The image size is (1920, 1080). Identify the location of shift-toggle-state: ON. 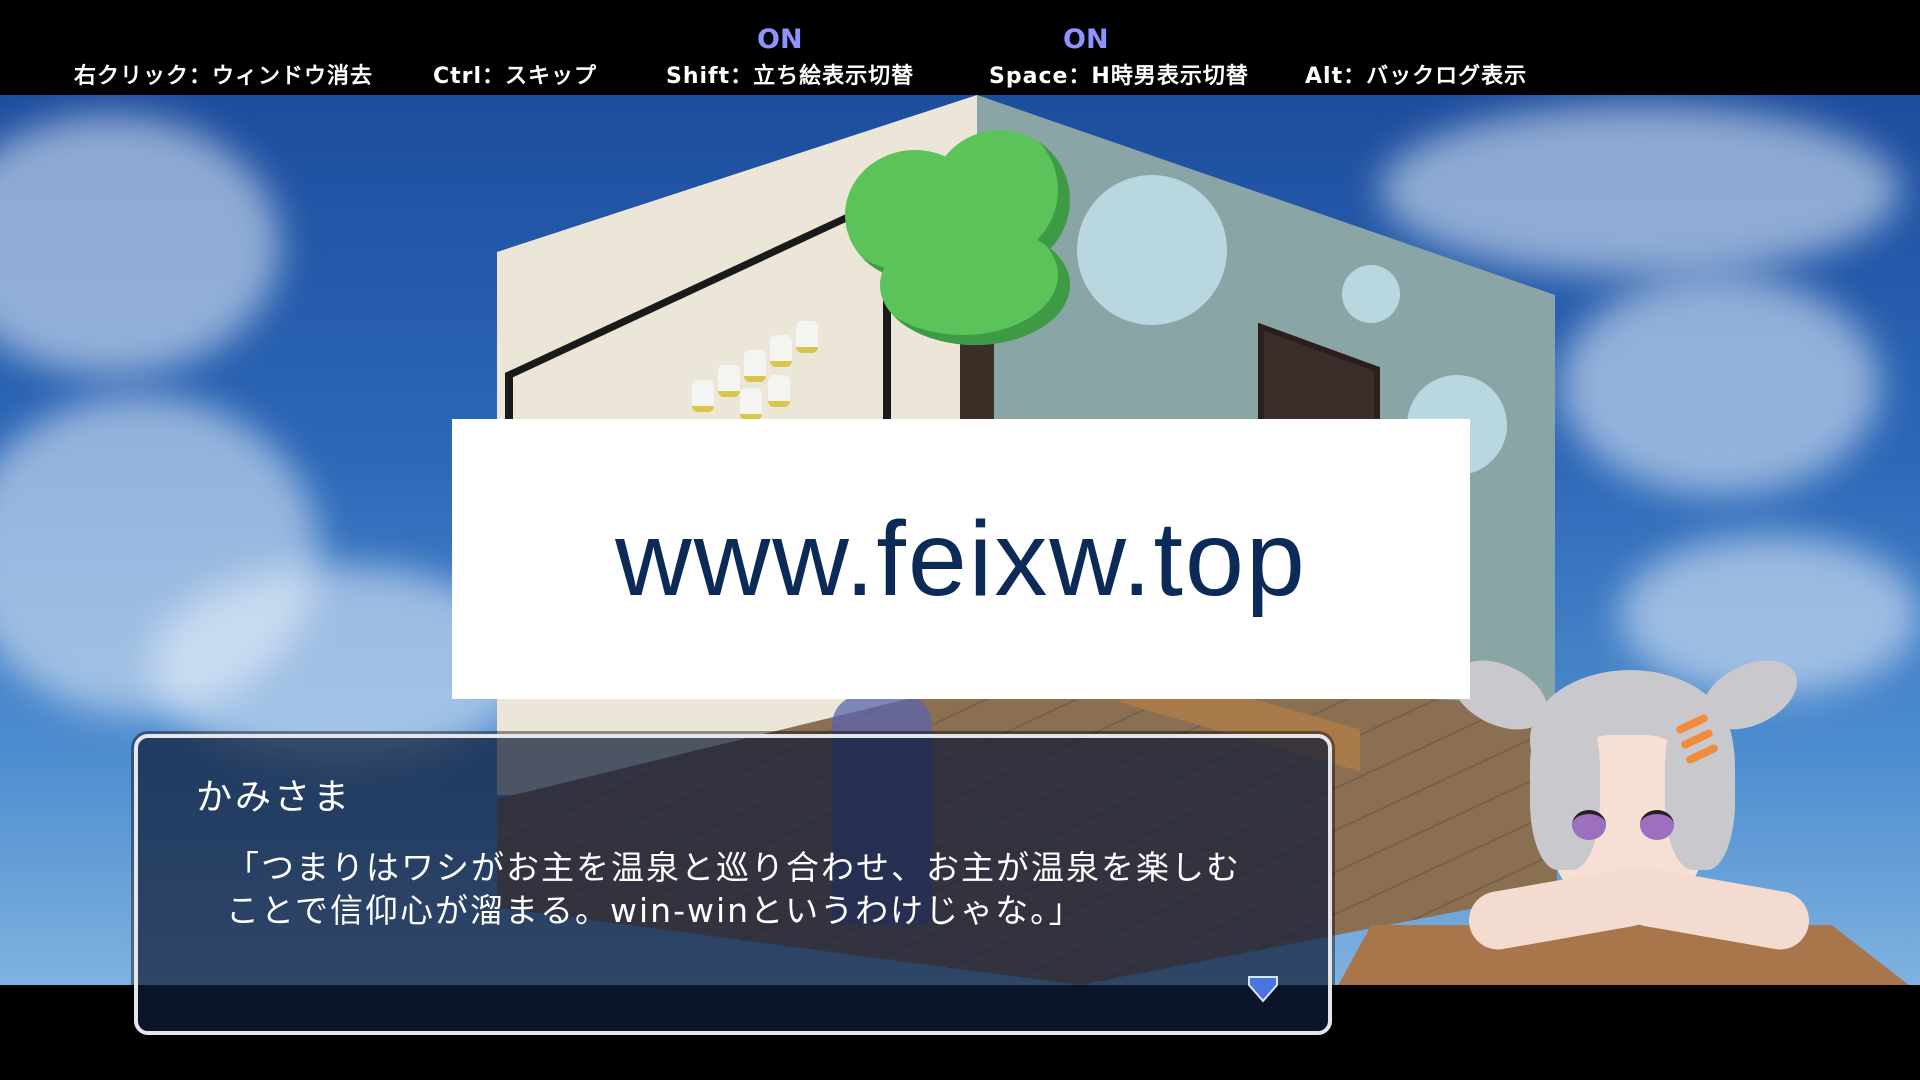
(780, 39).